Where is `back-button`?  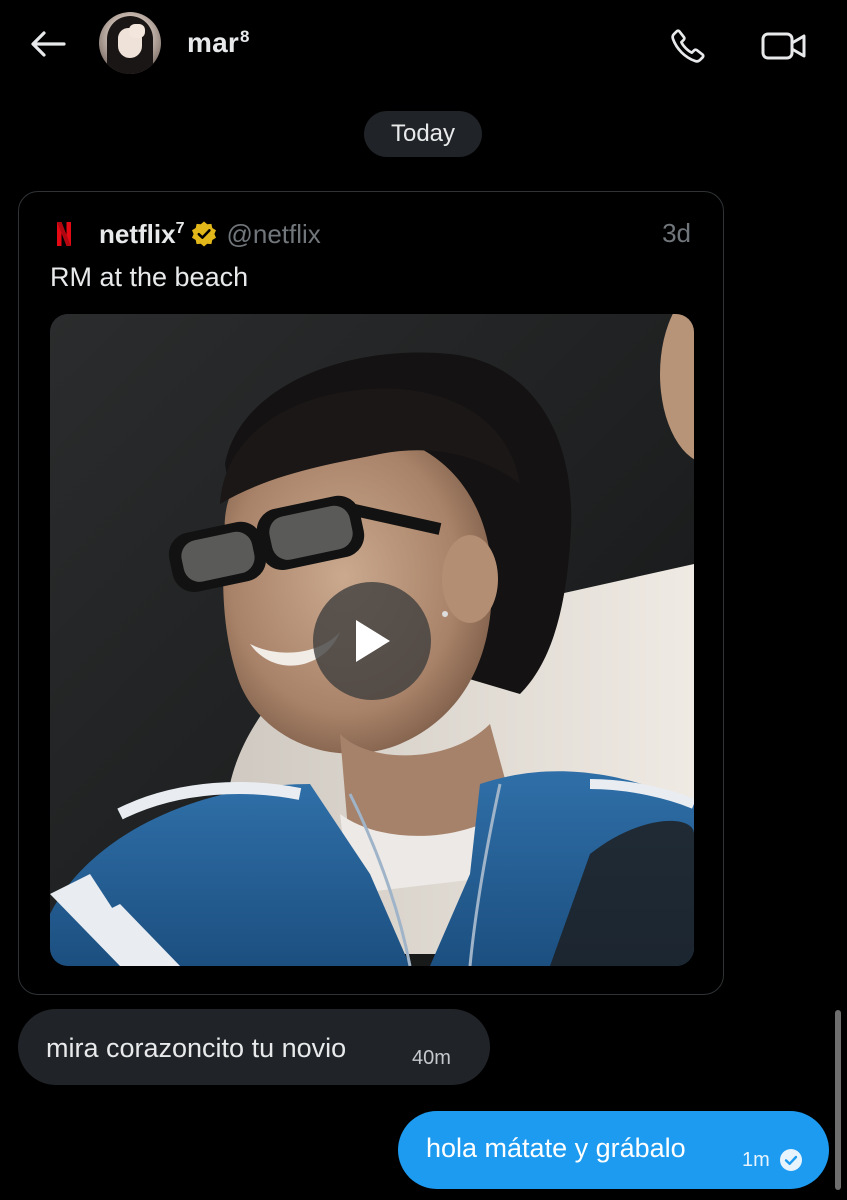
back-button is located at coordinates (48, 44).